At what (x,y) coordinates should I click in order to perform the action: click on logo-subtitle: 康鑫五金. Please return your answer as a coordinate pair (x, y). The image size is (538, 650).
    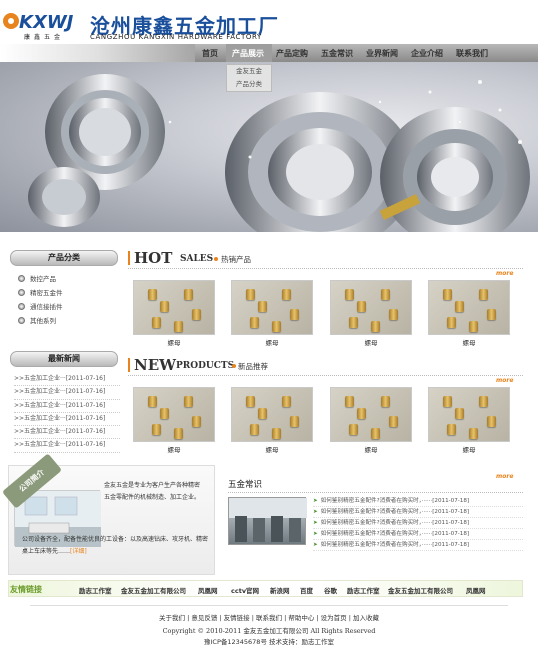
    Looking at the image, I should click on (44, 37).